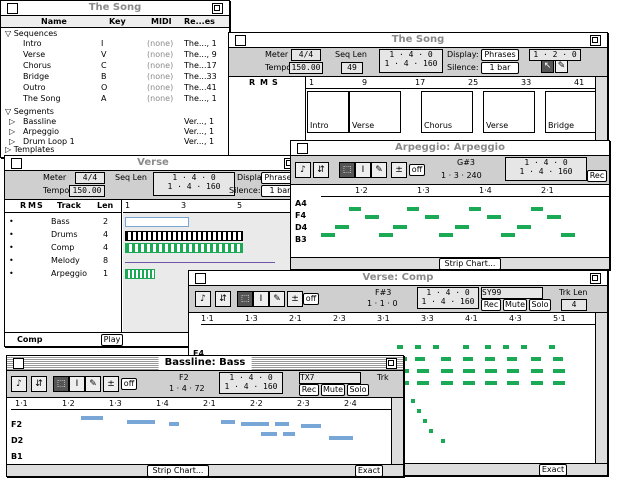 The height and width of the screenshot is (489, 620). Describe the element at coordinates (114, 77) in the screenshot. I see `sequence-row: Bridge B (none) The...33` at that location.